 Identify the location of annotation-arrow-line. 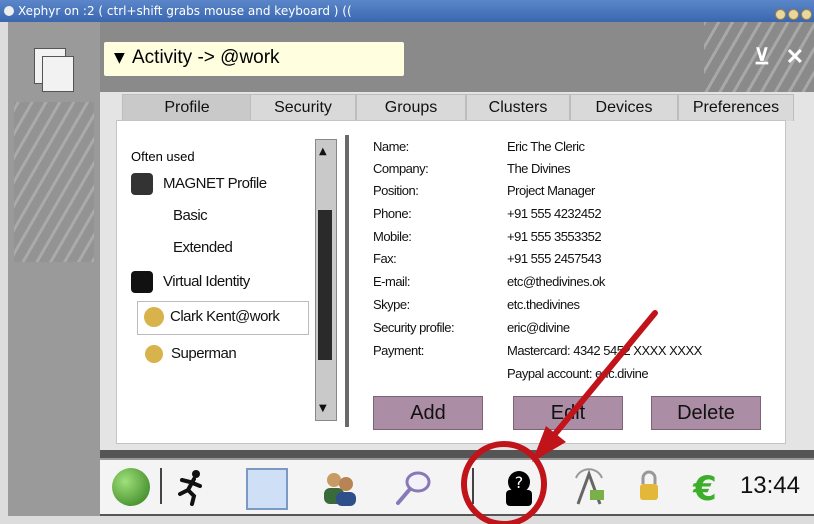
(602, 376).